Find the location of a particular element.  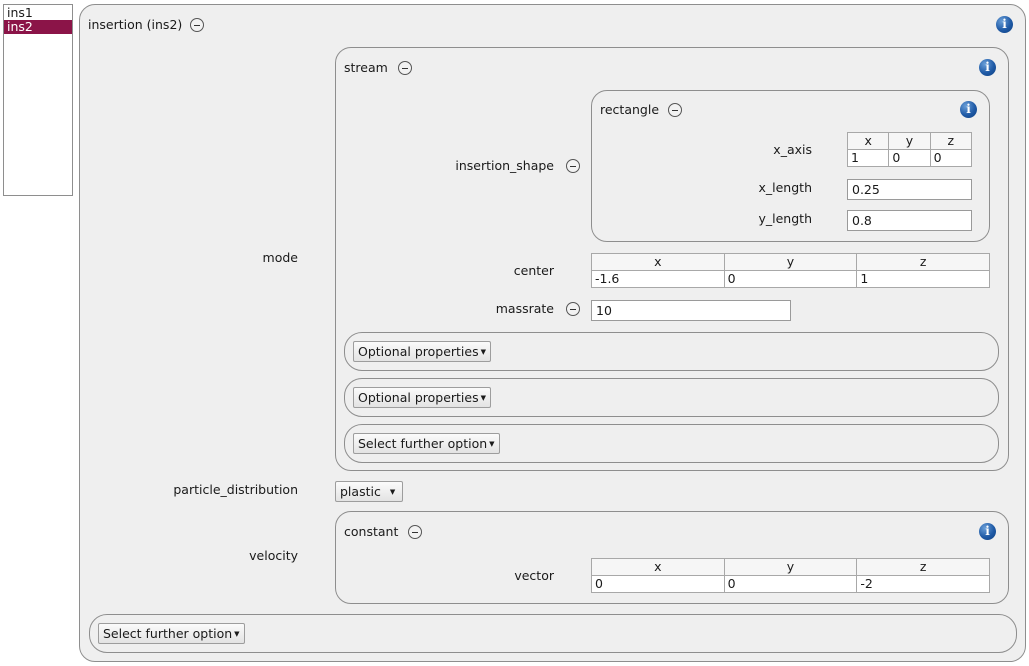

optional-properties-button-1: Optional properties ▼ is located at coordinates (422, 351).